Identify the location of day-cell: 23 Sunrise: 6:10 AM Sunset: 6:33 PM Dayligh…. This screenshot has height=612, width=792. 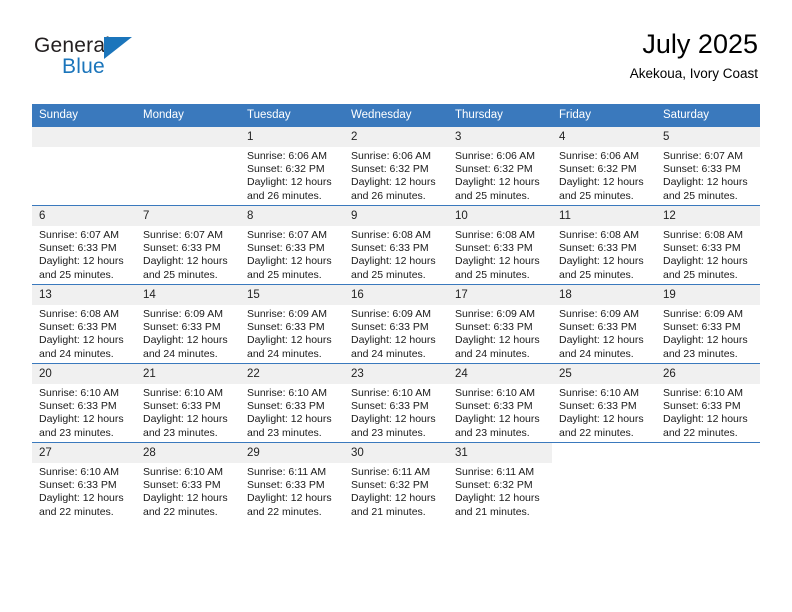
(396, 403).